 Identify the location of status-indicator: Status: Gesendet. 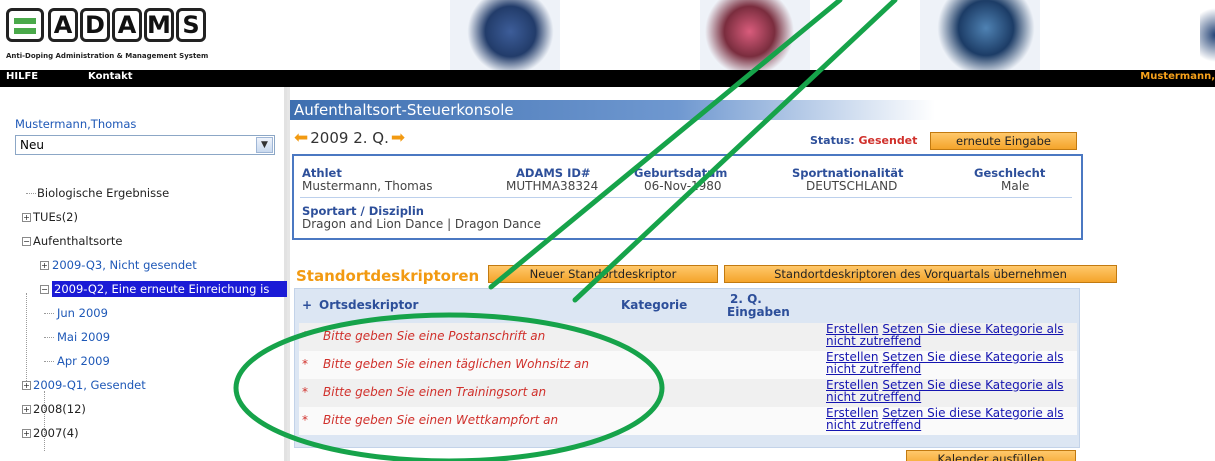
(863, 140).